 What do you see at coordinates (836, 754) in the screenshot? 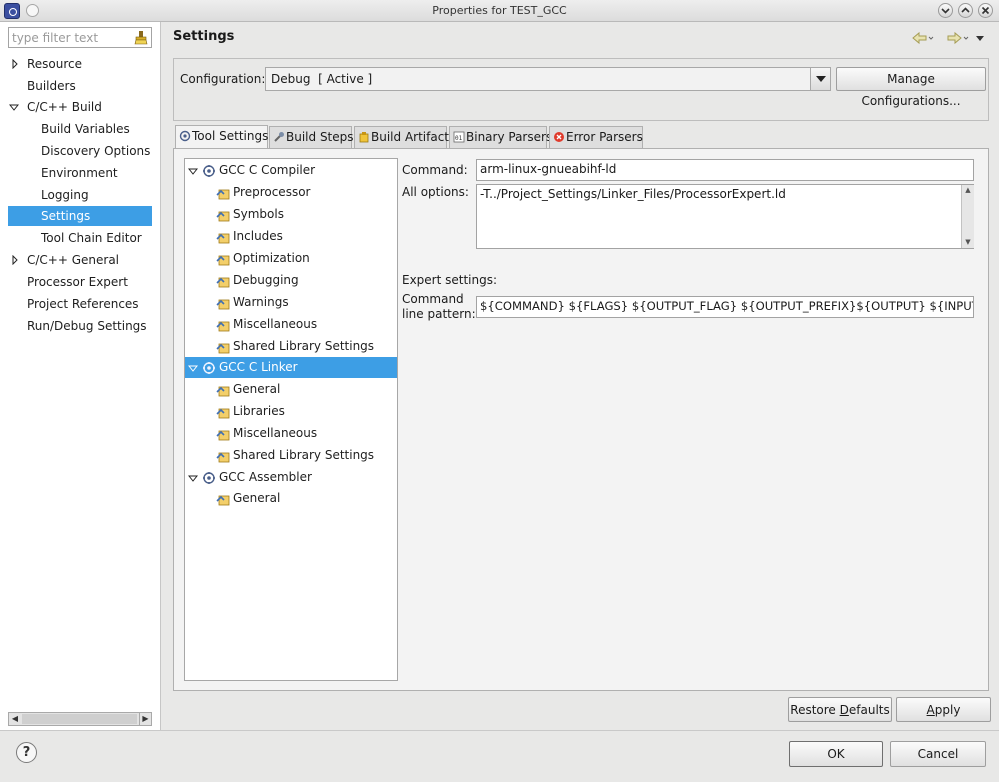
I see `ok-button: OK` at bounding box center [836, 754].